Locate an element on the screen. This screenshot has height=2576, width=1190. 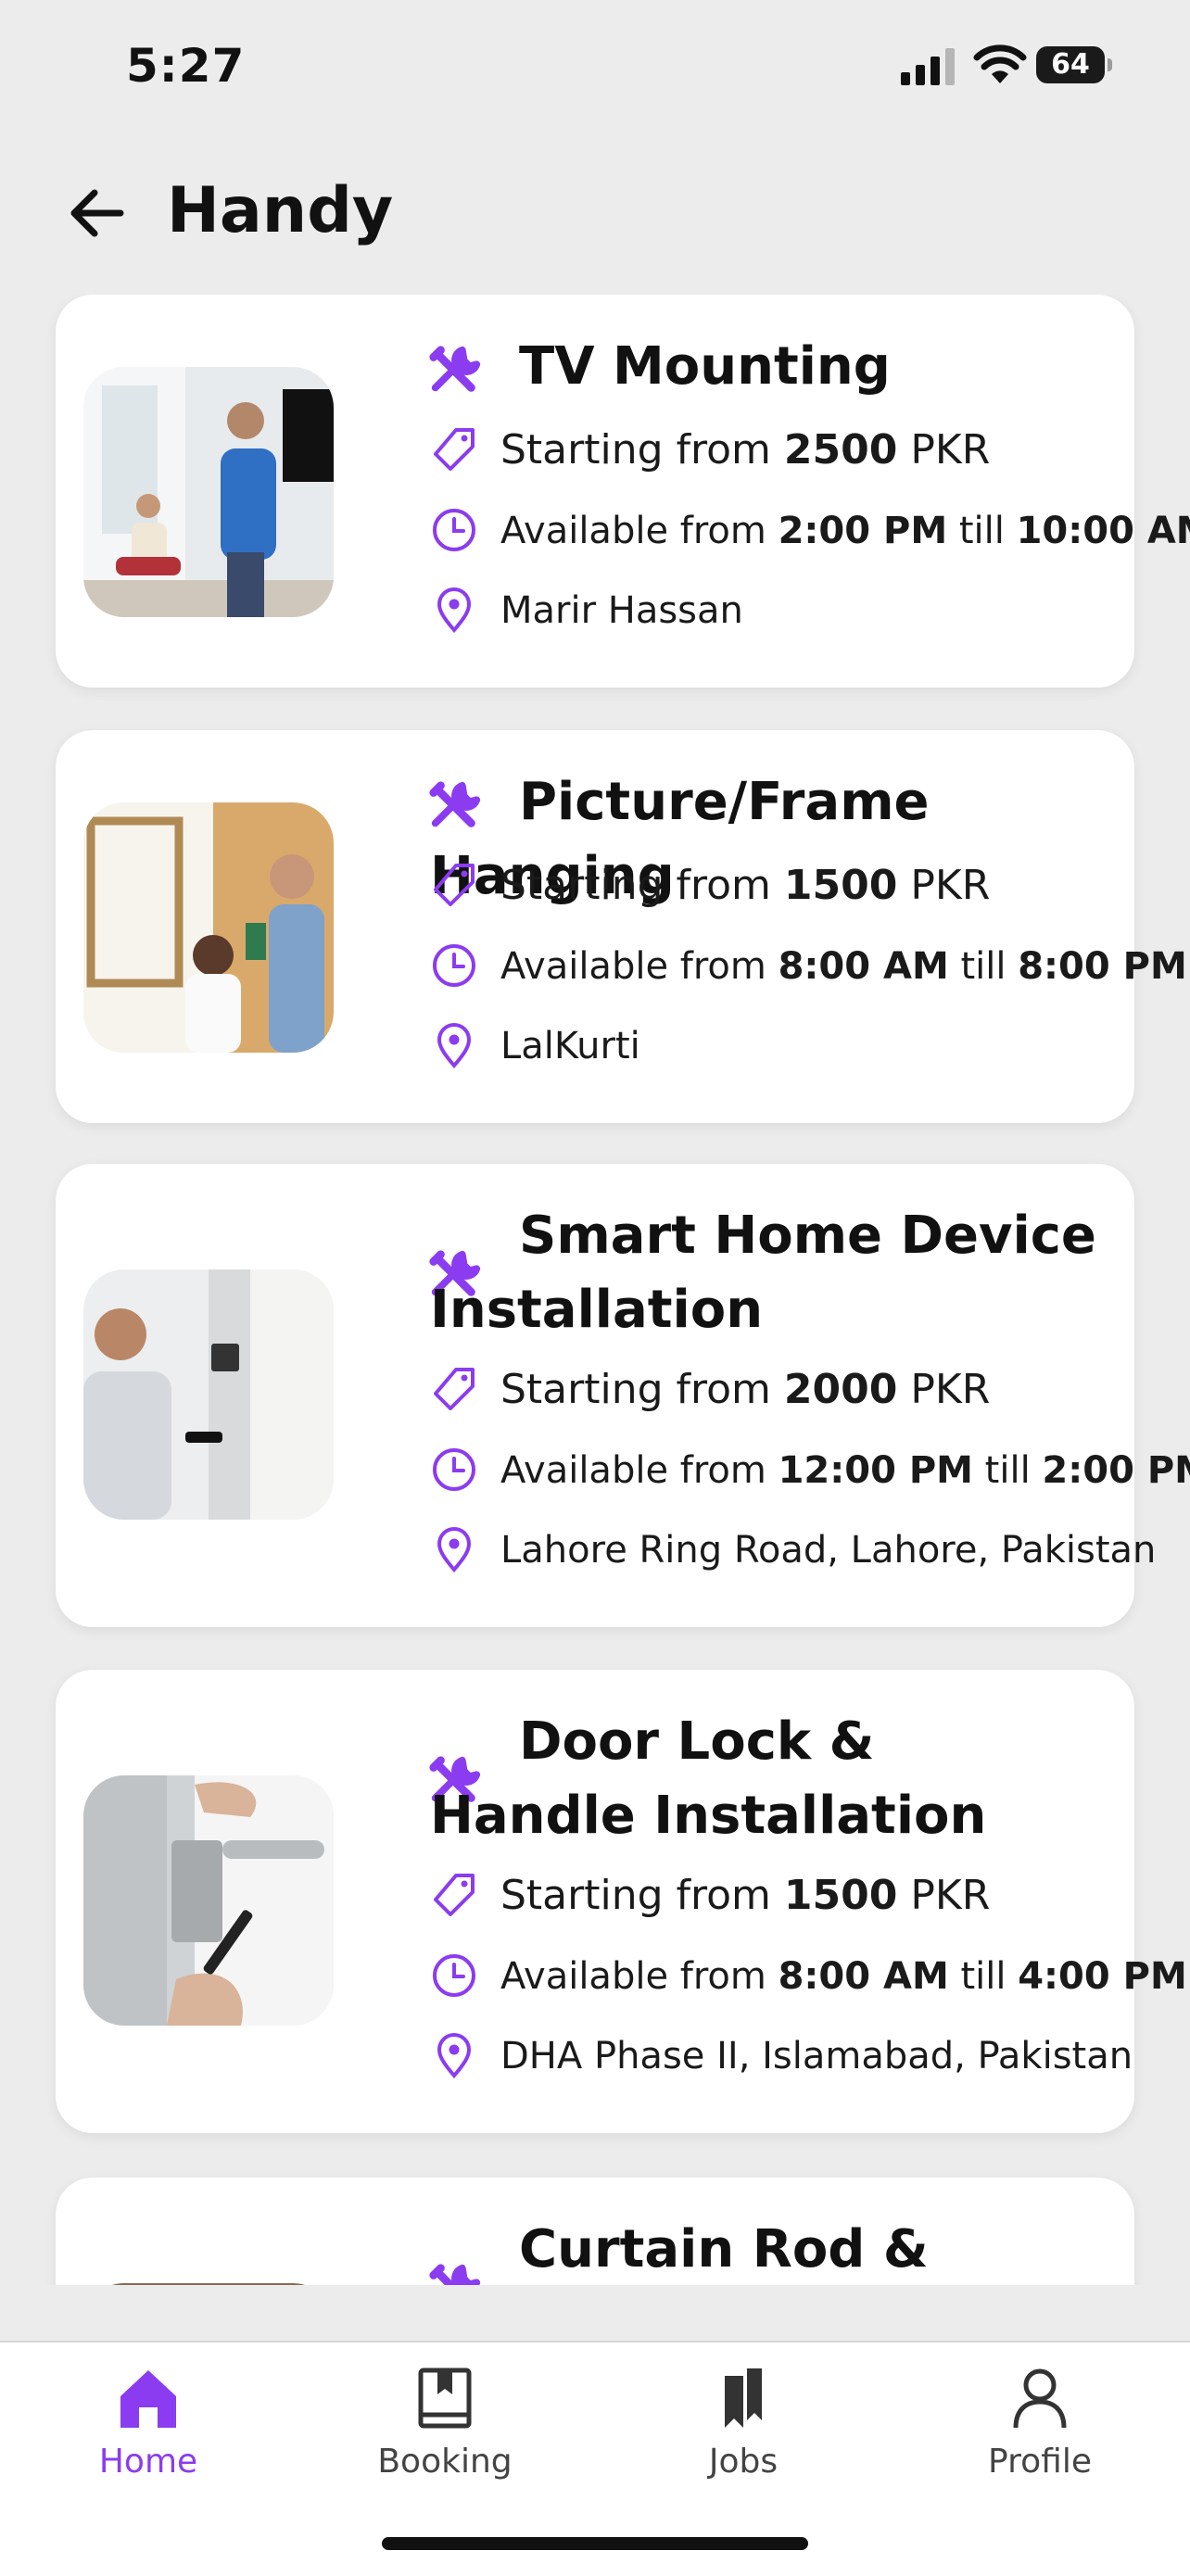
person-icon is located at coordinates (1040, 2398).